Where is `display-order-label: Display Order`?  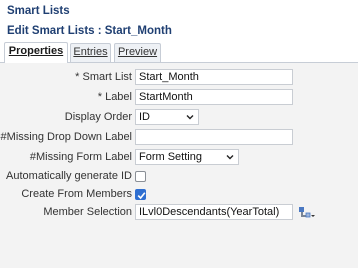
display-order-label: Display Order is located at coordinates (98, 117).